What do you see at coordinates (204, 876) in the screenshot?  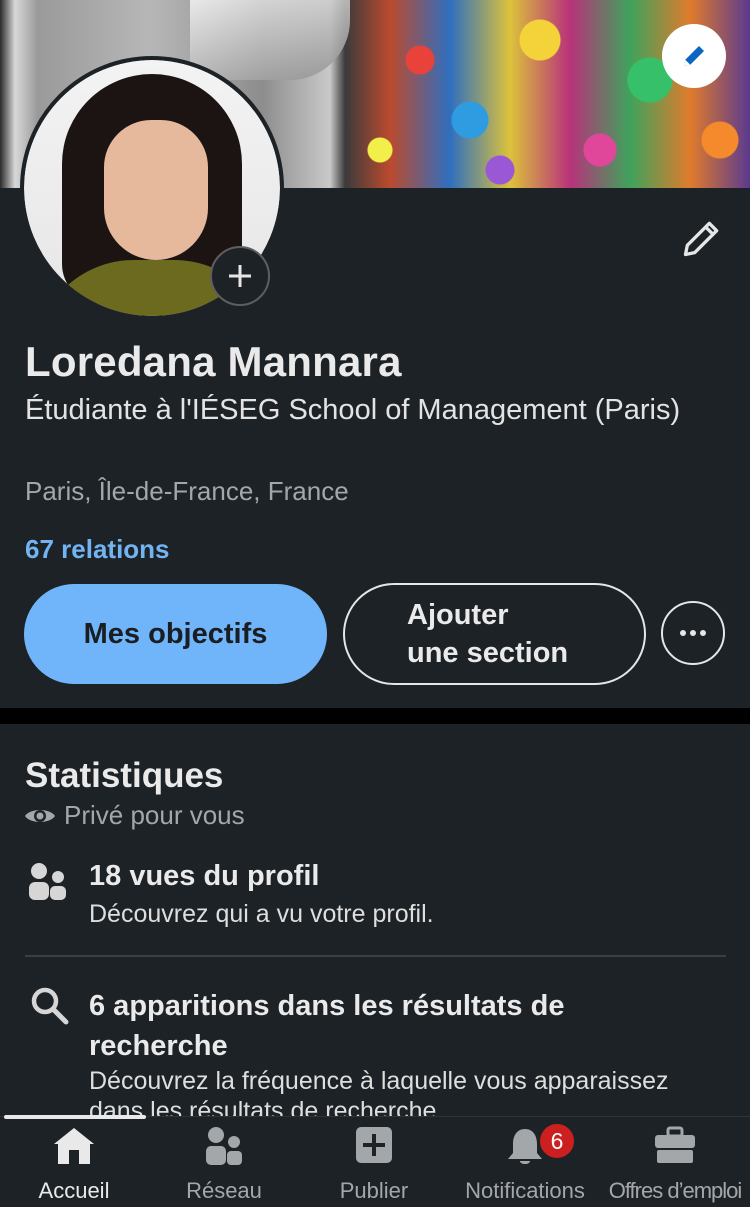 I see `profile-views-title: 18 vues du profil` at bounding box center [204, 876].